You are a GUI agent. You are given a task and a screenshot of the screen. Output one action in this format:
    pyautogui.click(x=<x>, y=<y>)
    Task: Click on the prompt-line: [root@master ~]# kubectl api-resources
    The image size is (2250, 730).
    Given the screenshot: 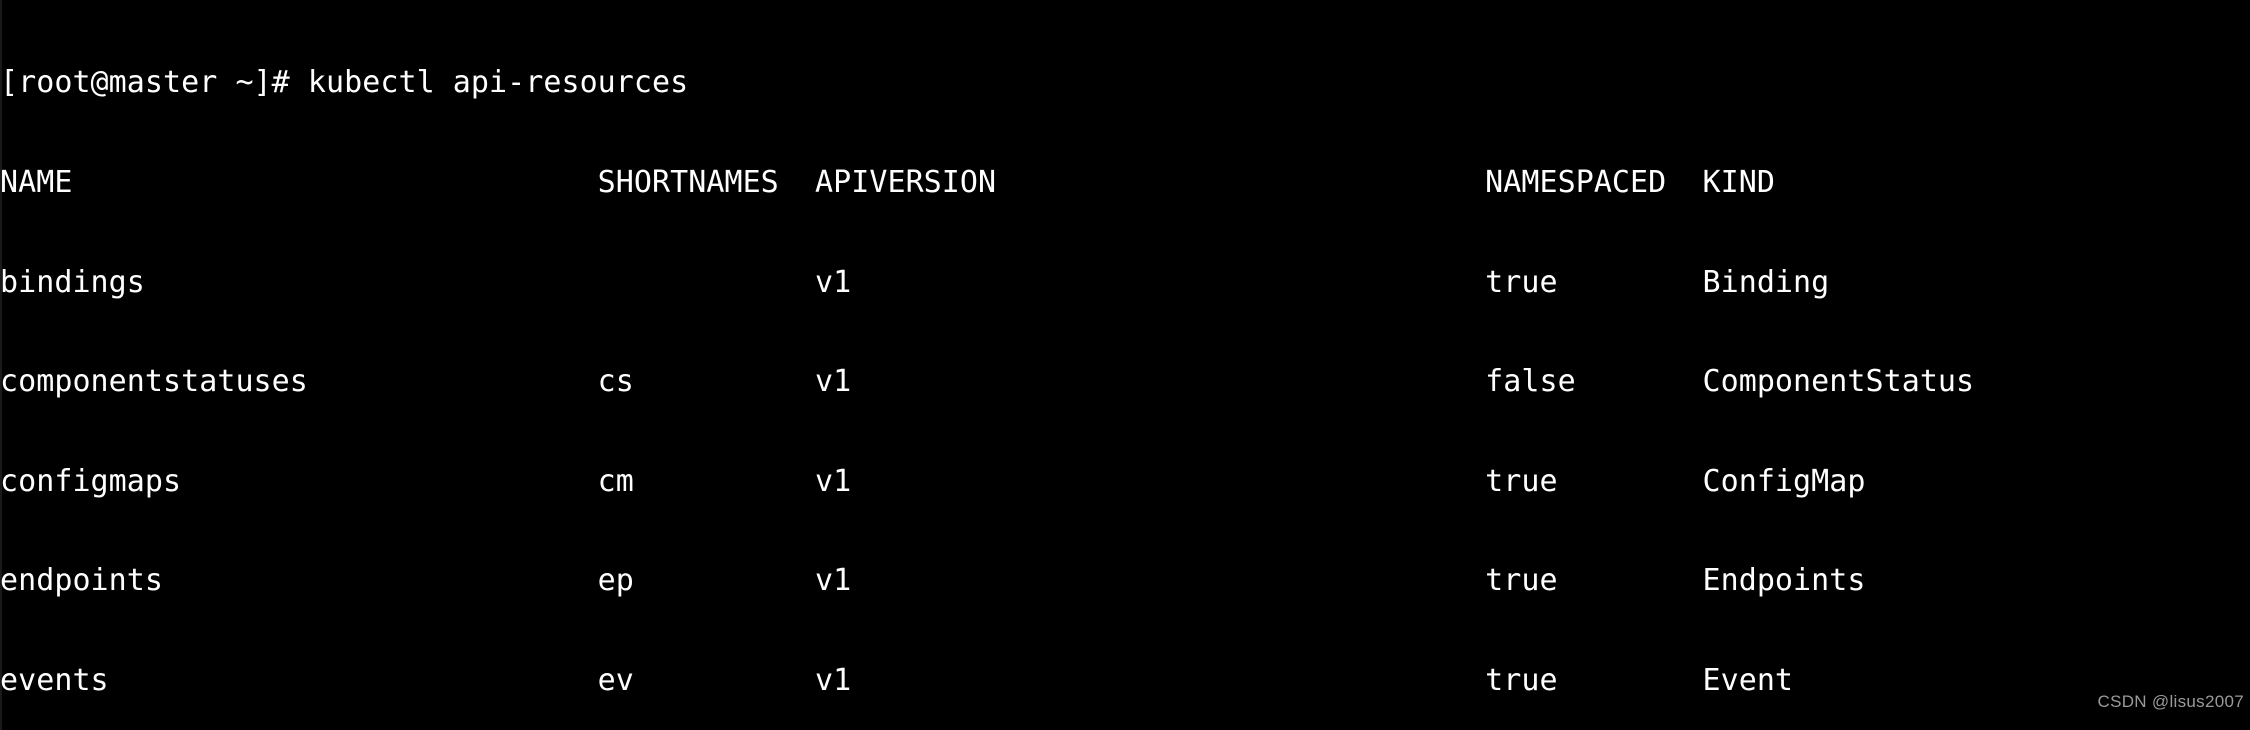 What is the action you would take?
    pyautogui.click(x=344, y=83)
    